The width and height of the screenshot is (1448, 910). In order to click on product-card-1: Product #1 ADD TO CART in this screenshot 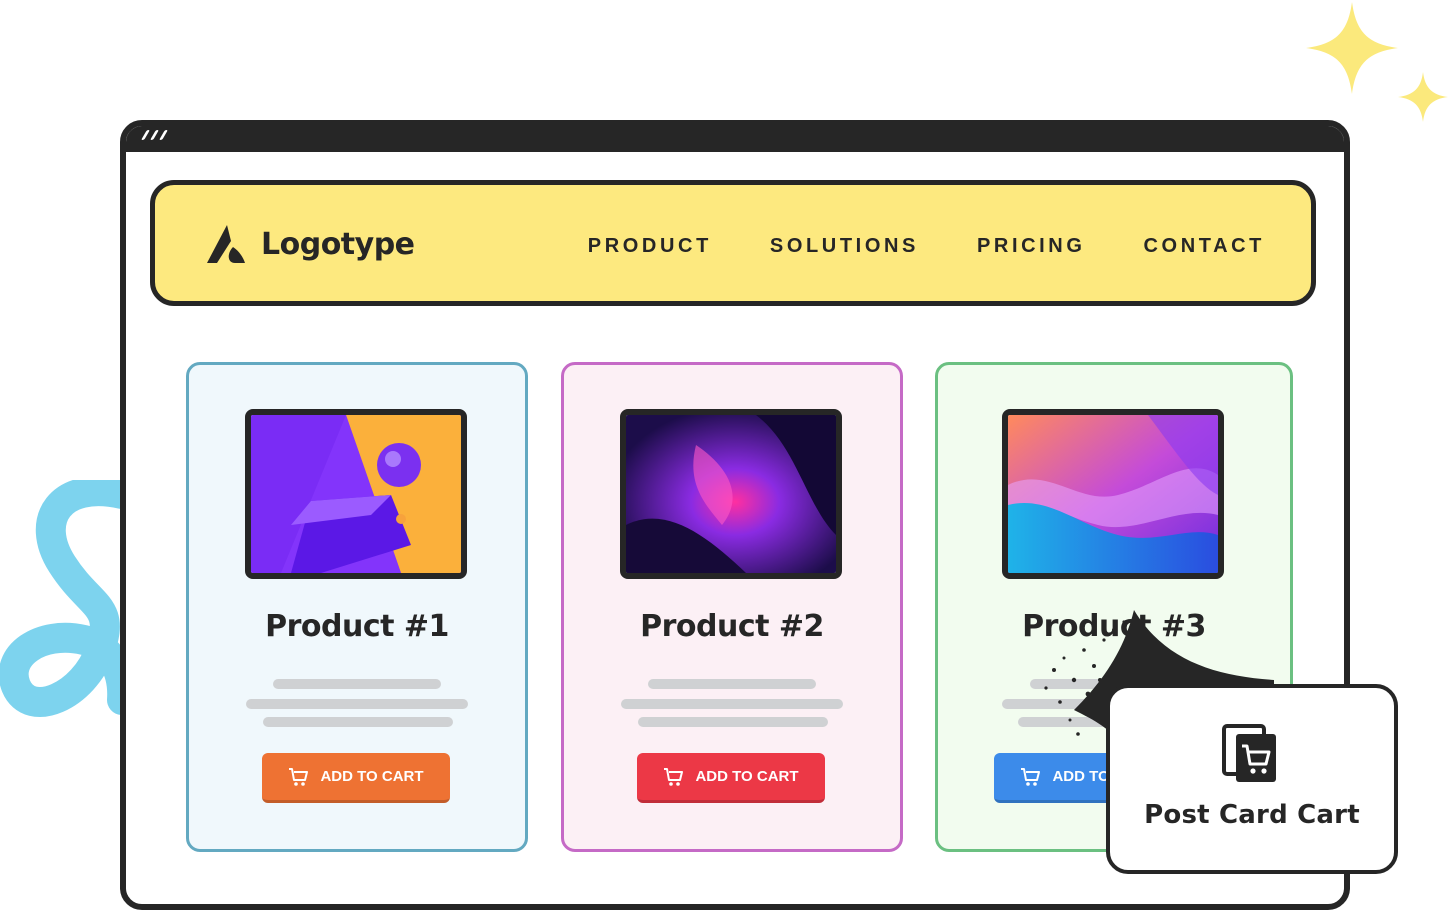, I will do `click(357, 607)`.